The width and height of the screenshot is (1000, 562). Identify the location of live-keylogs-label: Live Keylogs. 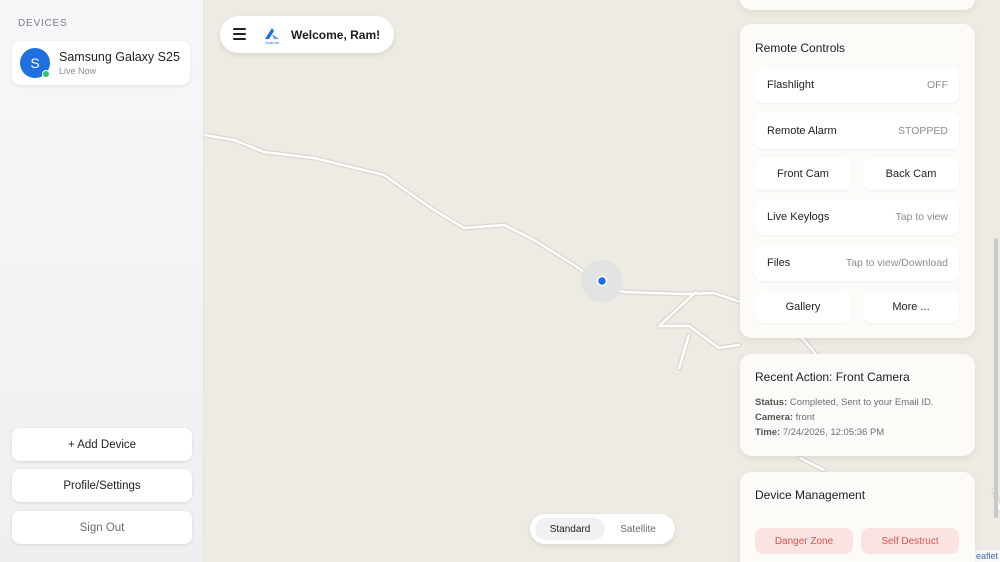
(798, 217).